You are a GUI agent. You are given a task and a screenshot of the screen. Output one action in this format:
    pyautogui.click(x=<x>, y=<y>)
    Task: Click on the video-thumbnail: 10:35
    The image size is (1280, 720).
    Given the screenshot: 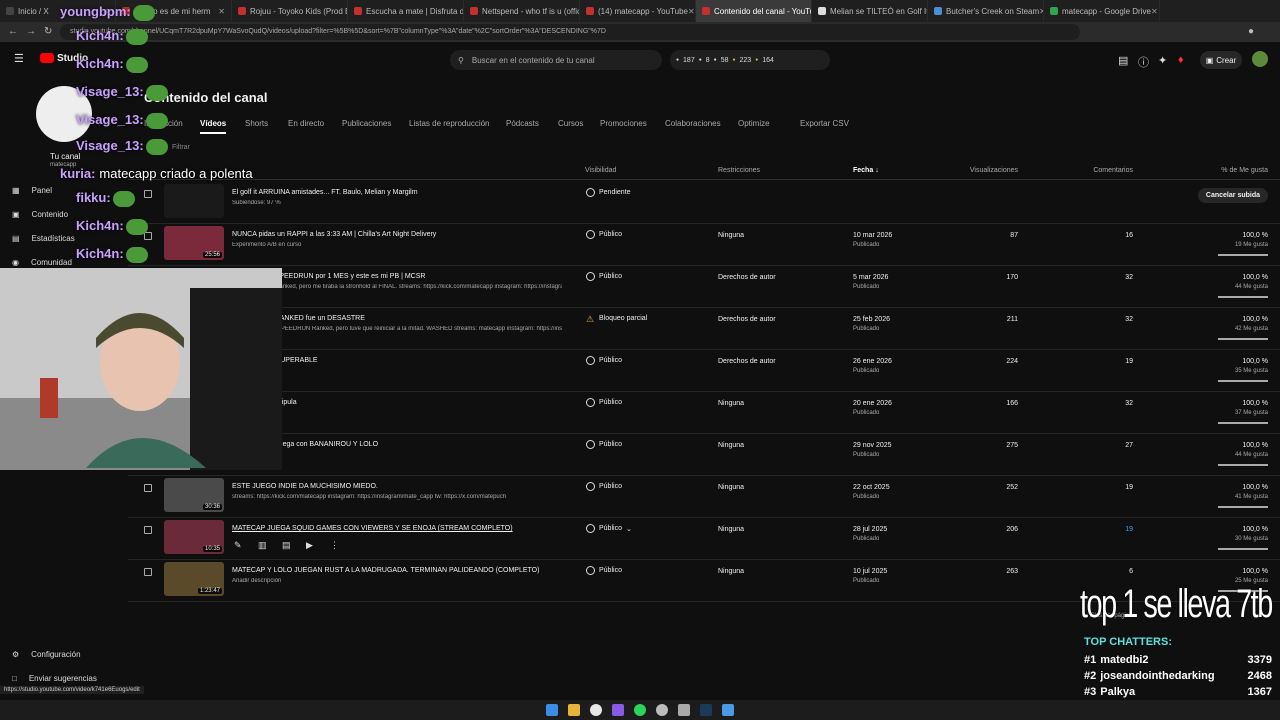 What is the action you would take?
    pyautogui.click(x=194, y=537)
    